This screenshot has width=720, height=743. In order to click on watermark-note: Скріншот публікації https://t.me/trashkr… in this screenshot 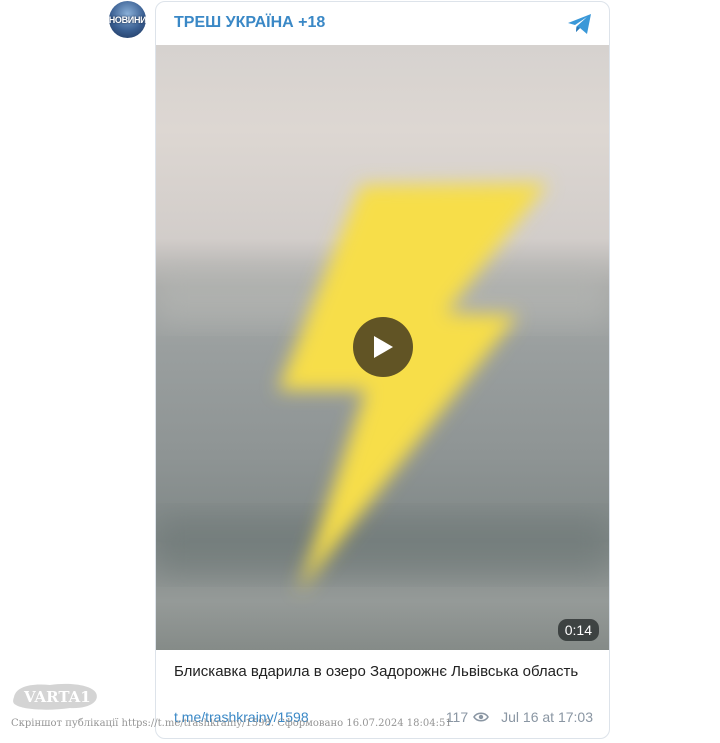, I will do `click(231, 723)`.